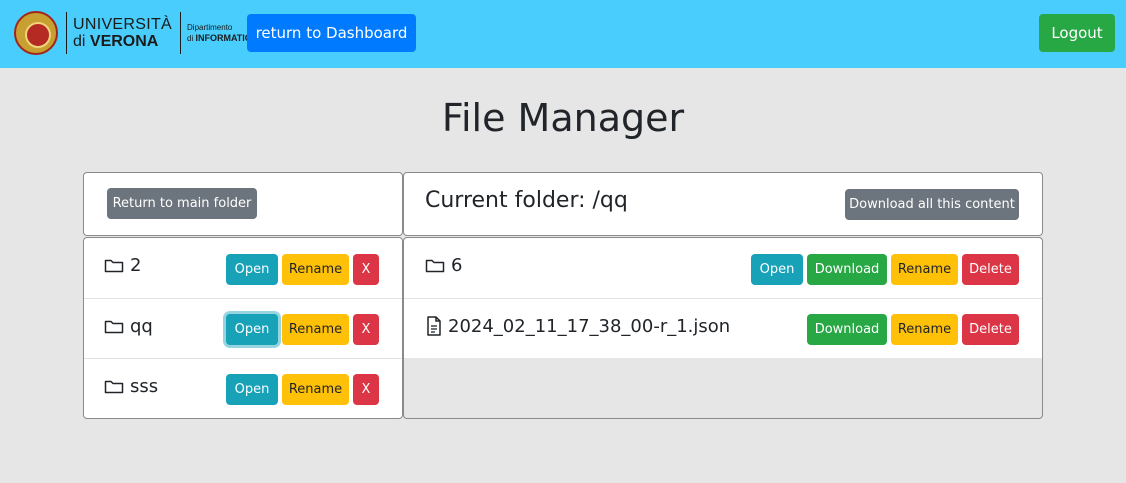 This screenshot has width=1126, height=483. Describe the element at coordinates (526, 200) in the screenshot. I see `current-folder-label: Current folder: /qq` at that location.